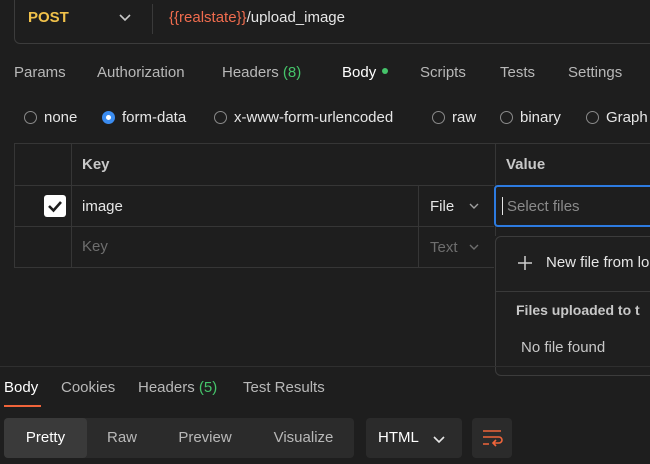  What do you see at coordinates (250, 72) in the screenshot?
I see `tab-headers-label: Headers` at bounding box center [250, 72].